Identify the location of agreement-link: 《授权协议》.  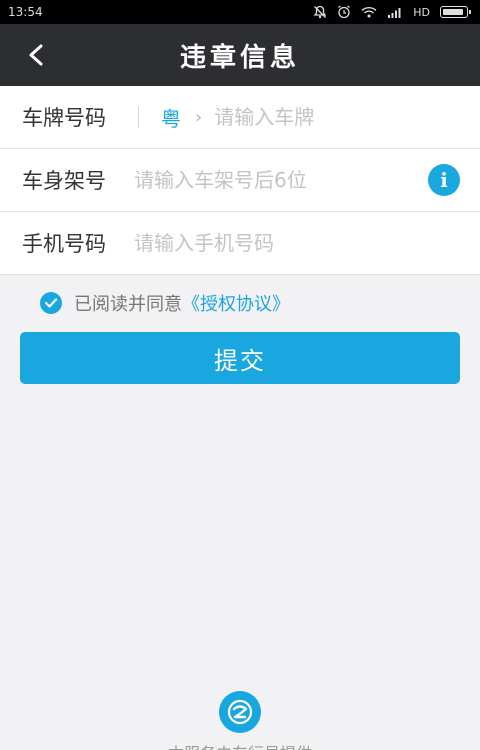
(236, 303).